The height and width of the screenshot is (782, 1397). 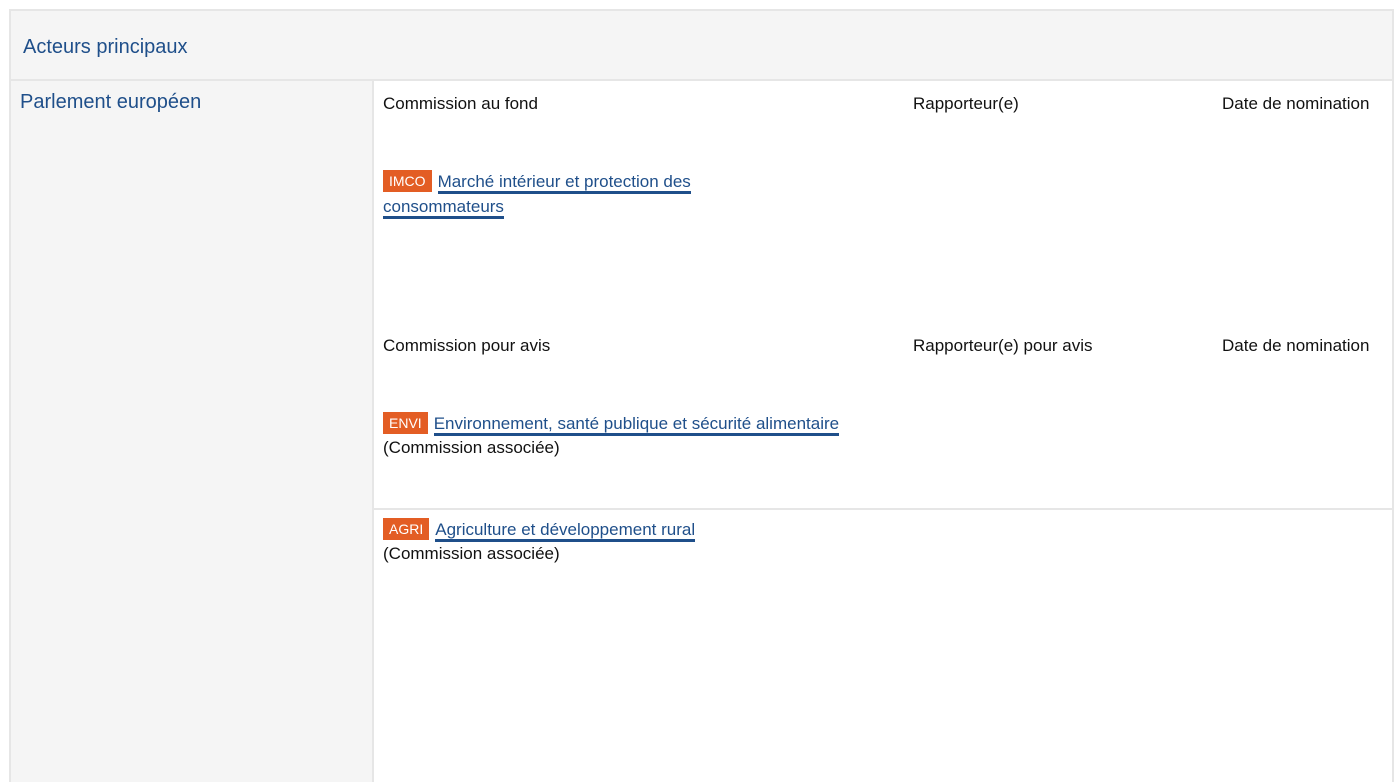 What do you see at coordinates (565, 531) in the screenshot?
I see `committee-link-agri: Agriculture et développement rural` at bounding box center [565, 531].